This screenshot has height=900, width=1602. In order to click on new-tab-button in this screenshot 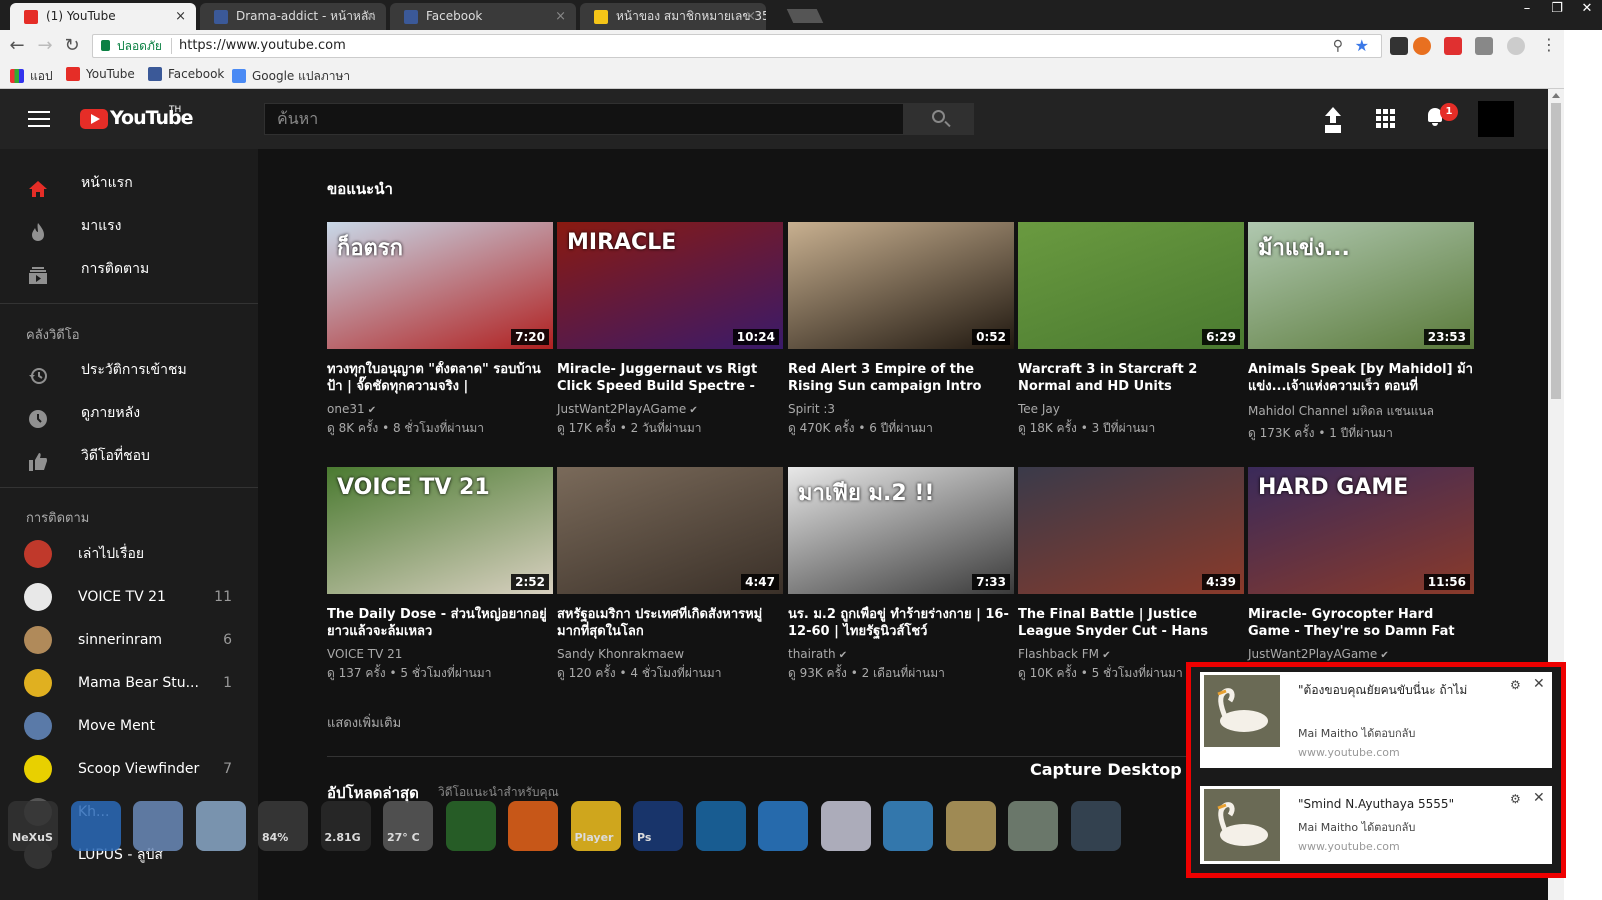, I will do `click(805, 16)`.